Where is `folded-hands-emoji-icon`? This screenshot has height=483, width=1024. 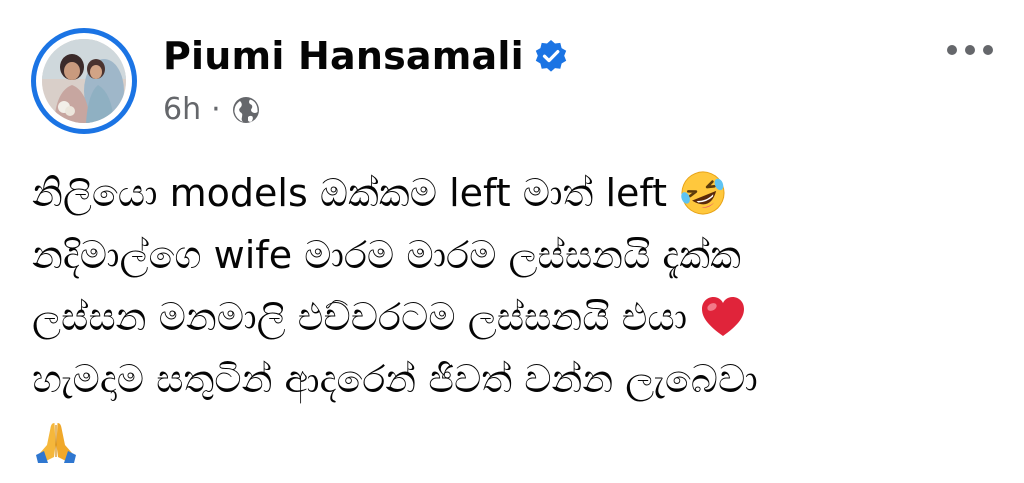 folded-hands-emoji-icon is located at coordinates (56, 441).